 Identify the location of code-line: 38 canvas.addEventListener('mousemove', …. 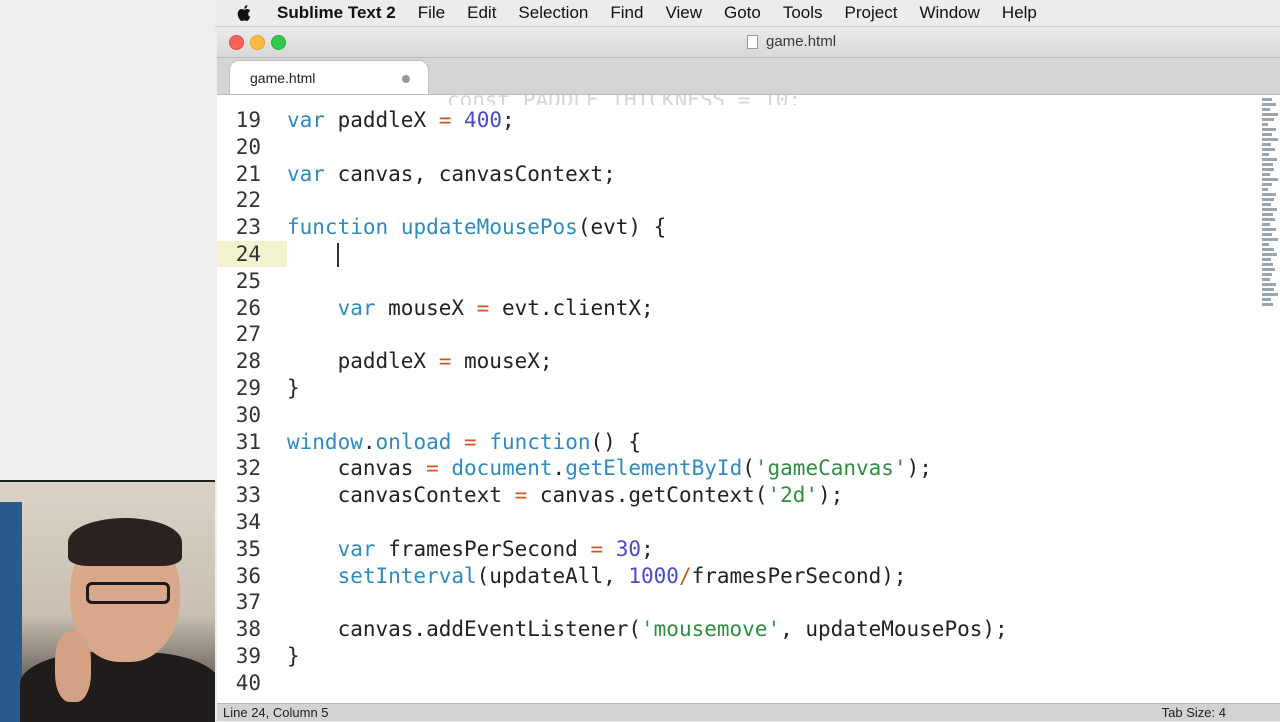
(737, 629).